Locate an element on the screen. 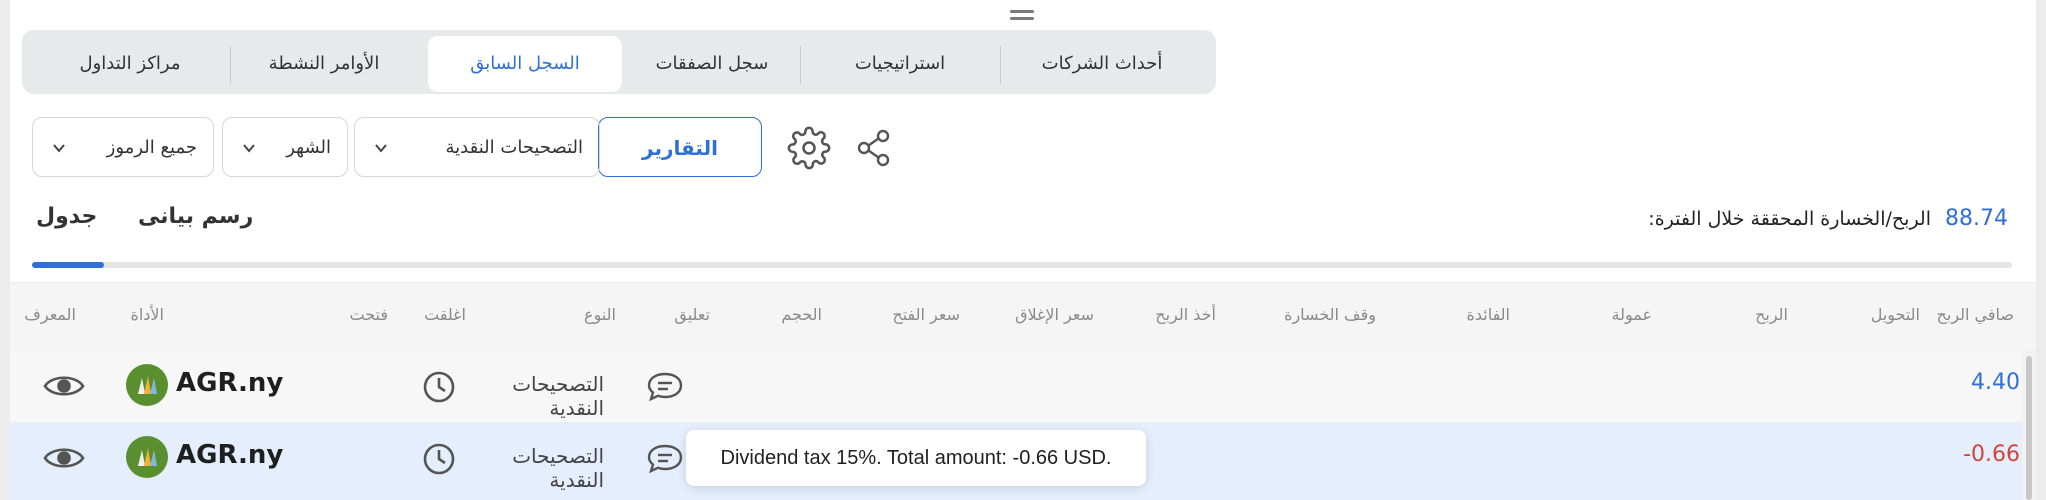 The width and height of the screenshot is (2046, 500). realized-pnl-label: :الربح/الخسارة المحققة خلال الفترة is located at coordinates (1789, 219).